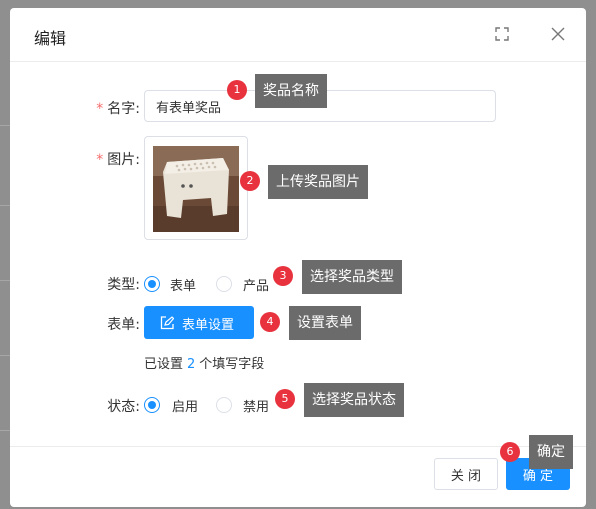 The width and height of the screenshot is (596, 509). Describe the element at coordinates (250, 181) in the screenshot. I see `annotation-badge-2: 2` at that location.